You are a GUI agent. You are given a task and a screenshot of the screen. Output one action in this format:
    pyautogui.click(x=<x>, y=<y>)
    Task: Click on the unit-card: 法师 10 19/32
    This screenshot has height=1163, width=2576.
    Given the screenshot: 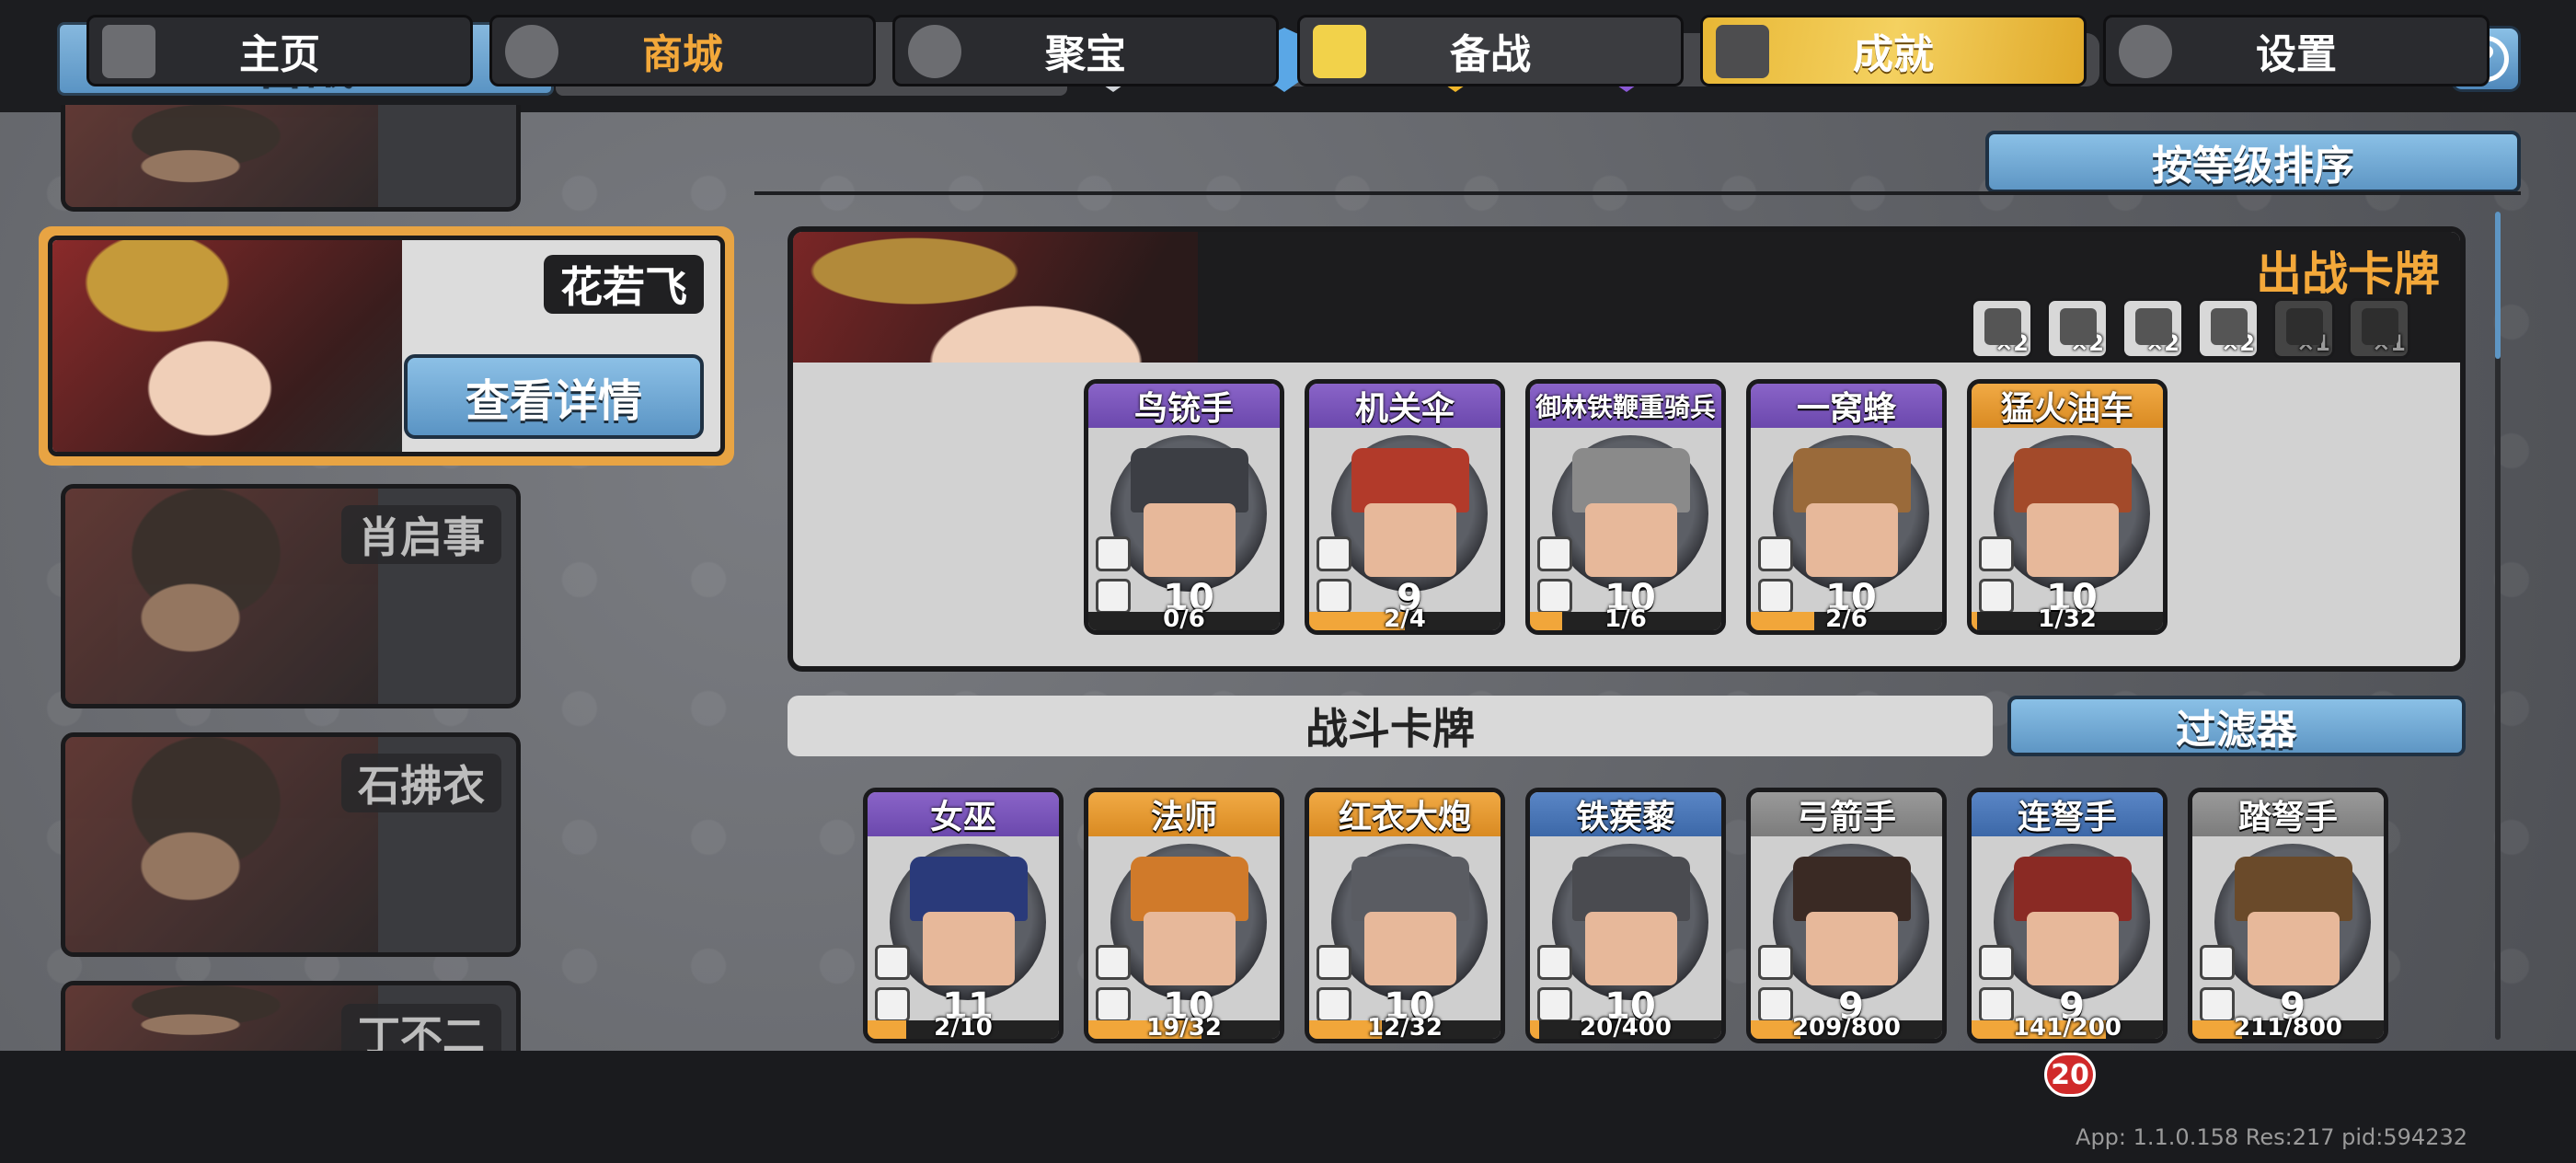 What is the action you would take?
    pyautogui.click(x=1184, y=915)
    